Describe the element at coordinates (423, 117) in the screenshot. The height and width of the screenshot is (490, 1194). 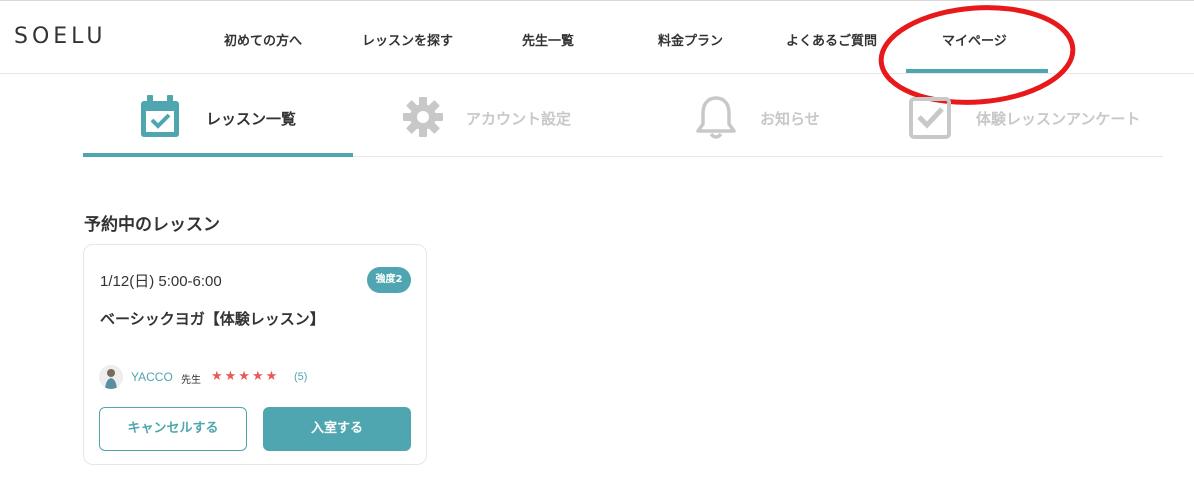
I see `gear-icon` at that location.